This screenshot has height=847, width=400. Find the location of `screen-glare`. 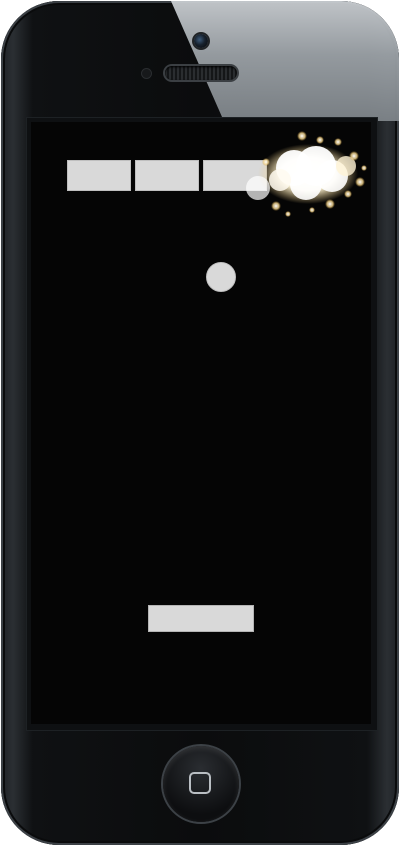

screen-glare is located at coordinates (285, 61).